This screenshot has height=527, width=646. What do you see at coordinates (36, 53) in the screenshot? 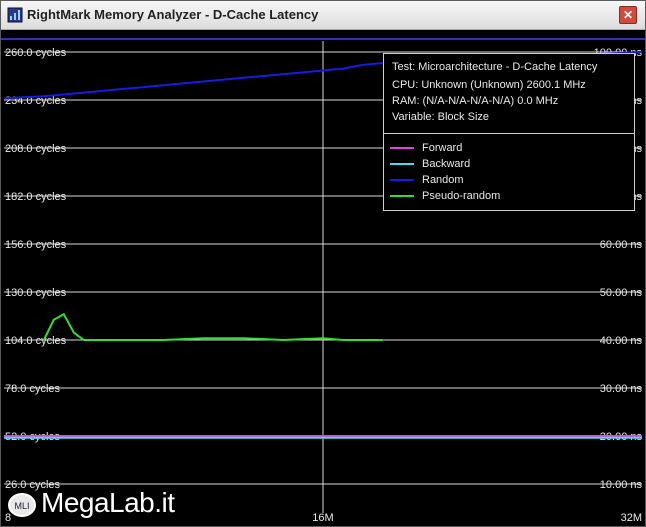
I see `y-left-tick-label: 260.0 cycles` at bounding box center [36, 53].